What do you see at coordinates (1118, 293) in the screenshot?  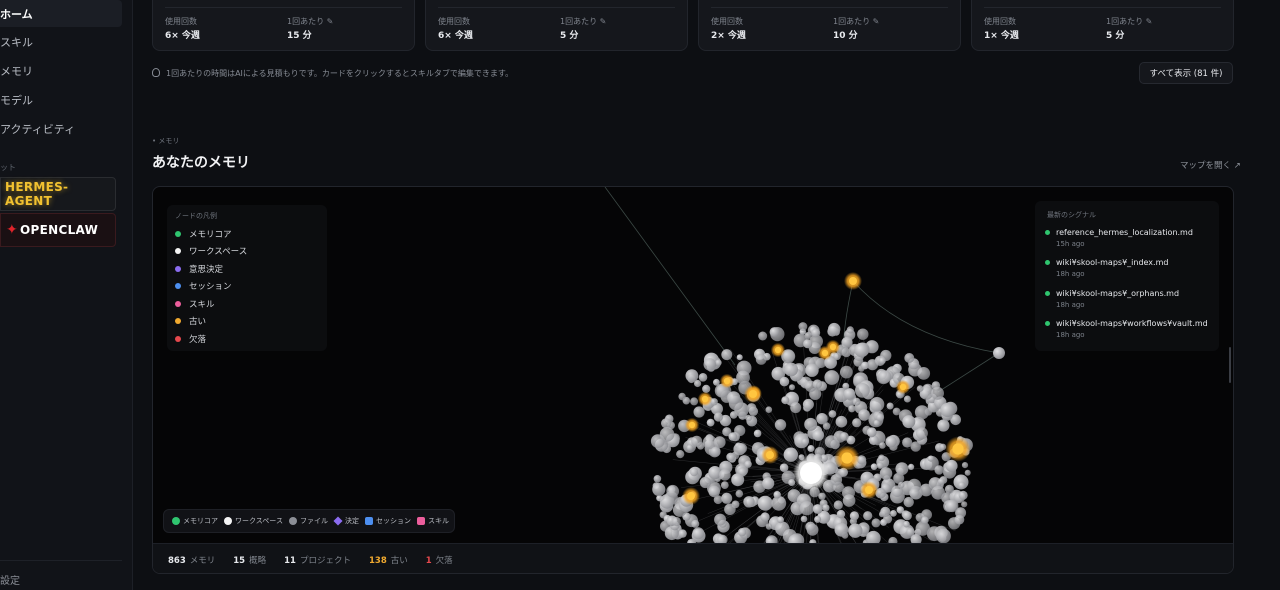 I see `signal-name: wiki¥skool-maps¥_orphans.md` at bounding box center [1118, 293].